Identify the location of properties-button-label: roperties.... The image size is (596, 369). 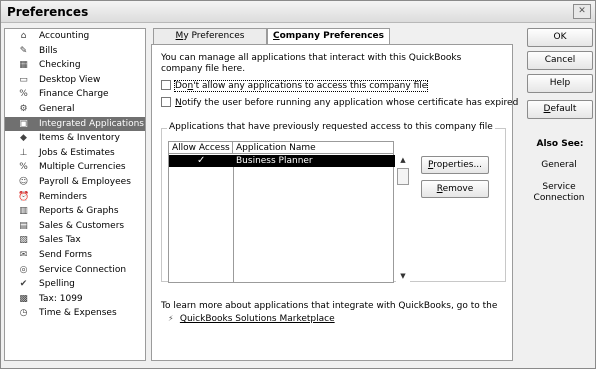
(458, 165).